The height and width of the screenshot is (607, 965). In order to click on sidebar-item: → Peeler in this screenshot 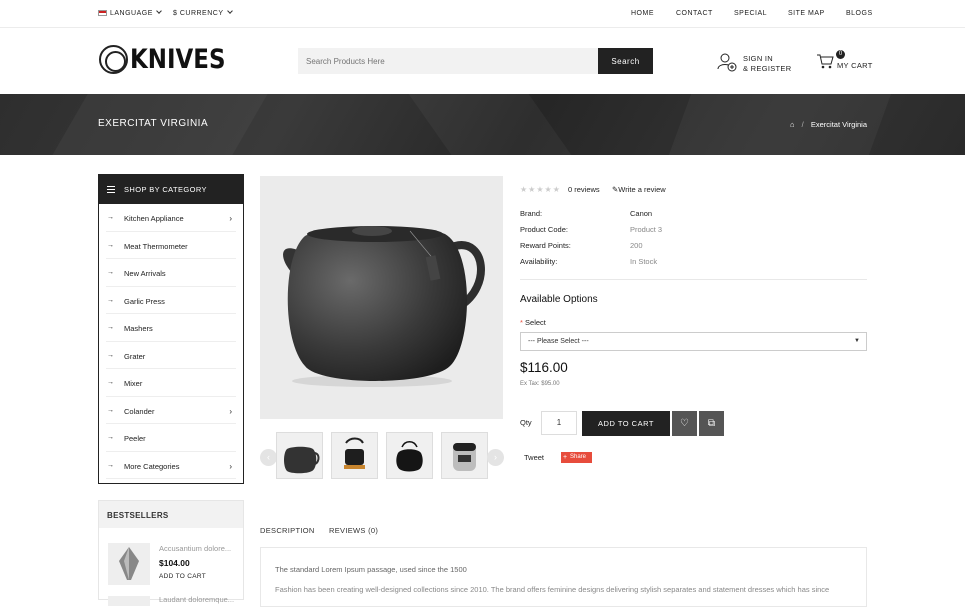, I will do `click(171, 438)`.